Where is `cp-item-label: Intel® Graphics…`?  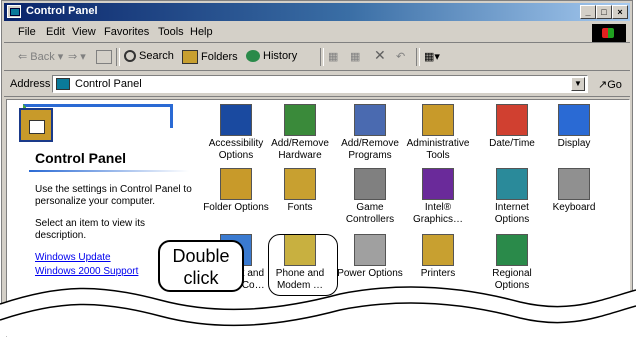
cp-item-label: Intel® Graphics… is located at coordinates (437, 213).